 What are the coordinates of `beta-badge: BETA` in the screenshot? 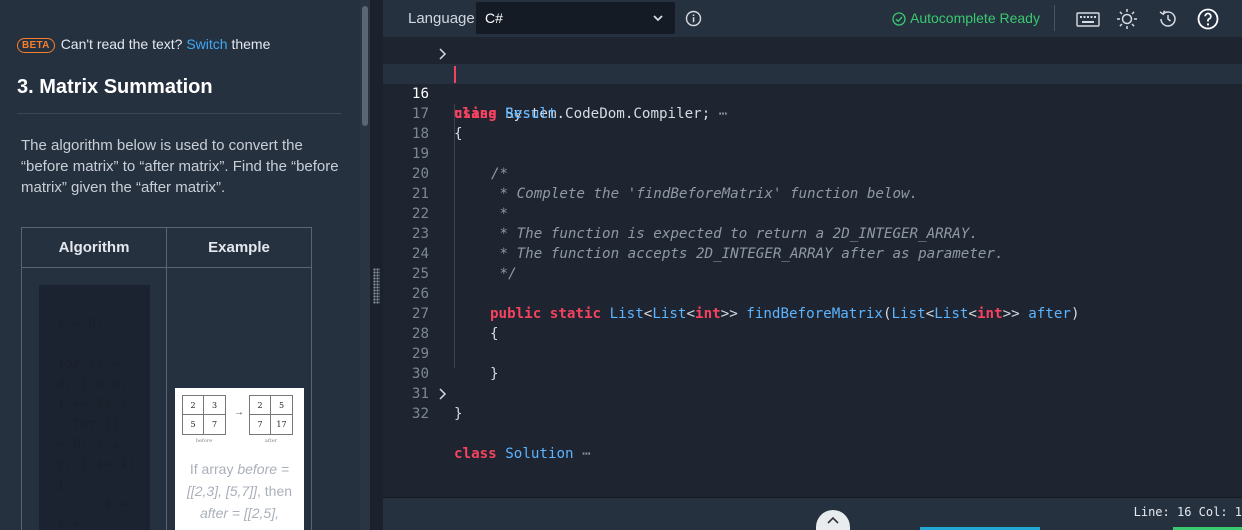 It's located at (36, 45).